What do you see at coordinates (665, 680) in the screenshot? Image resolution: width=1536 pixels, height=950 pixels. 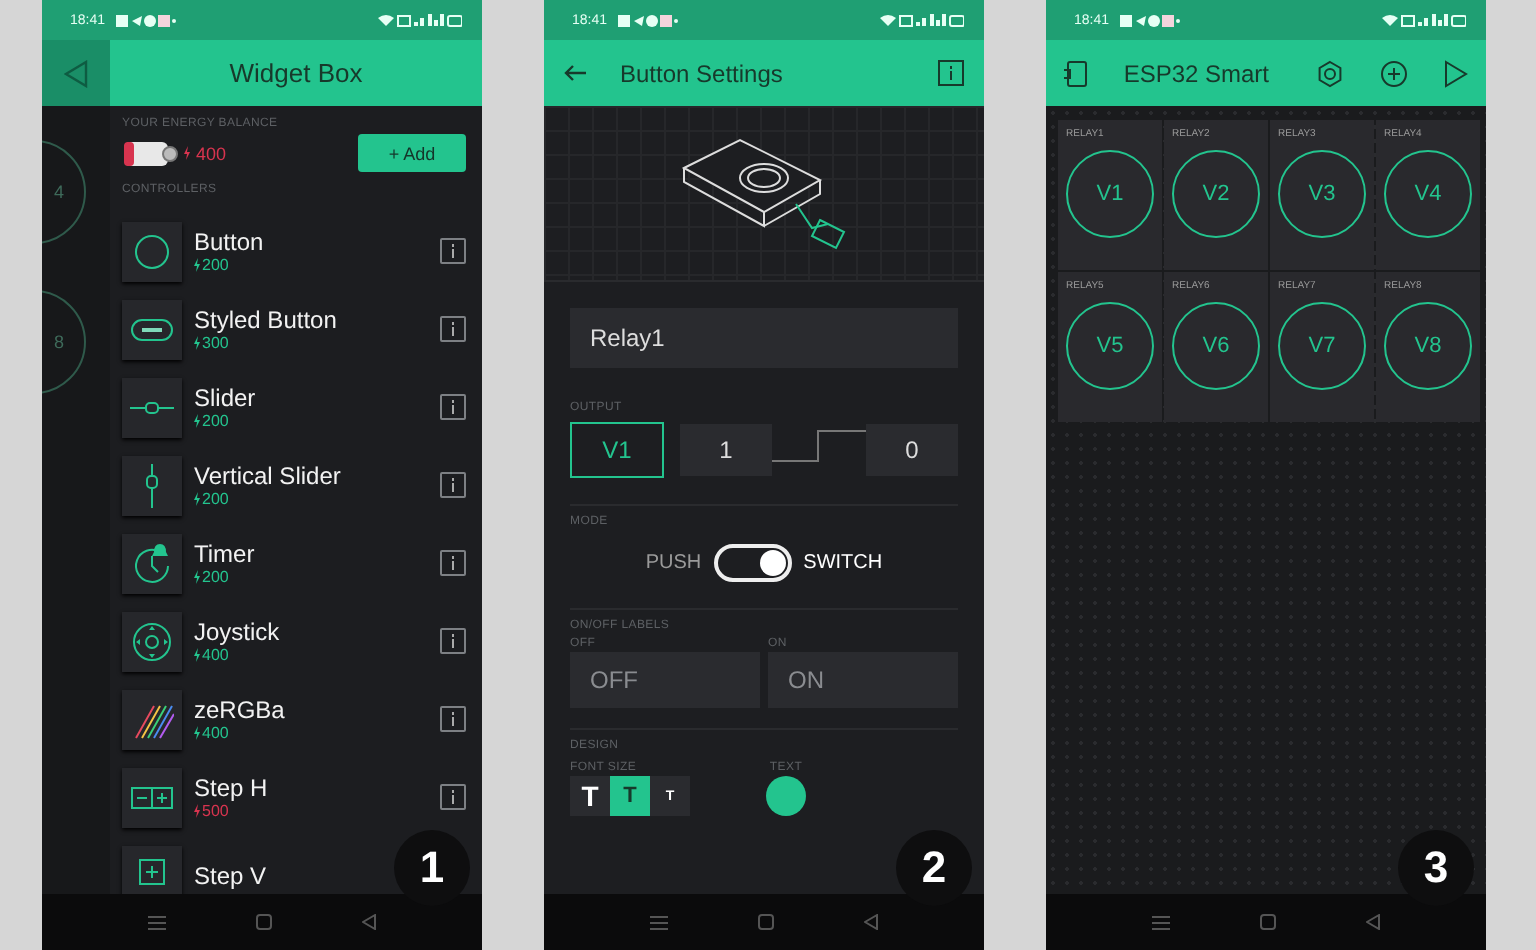 I see `off-label-field: OFF` at bounding box center [665, 680].